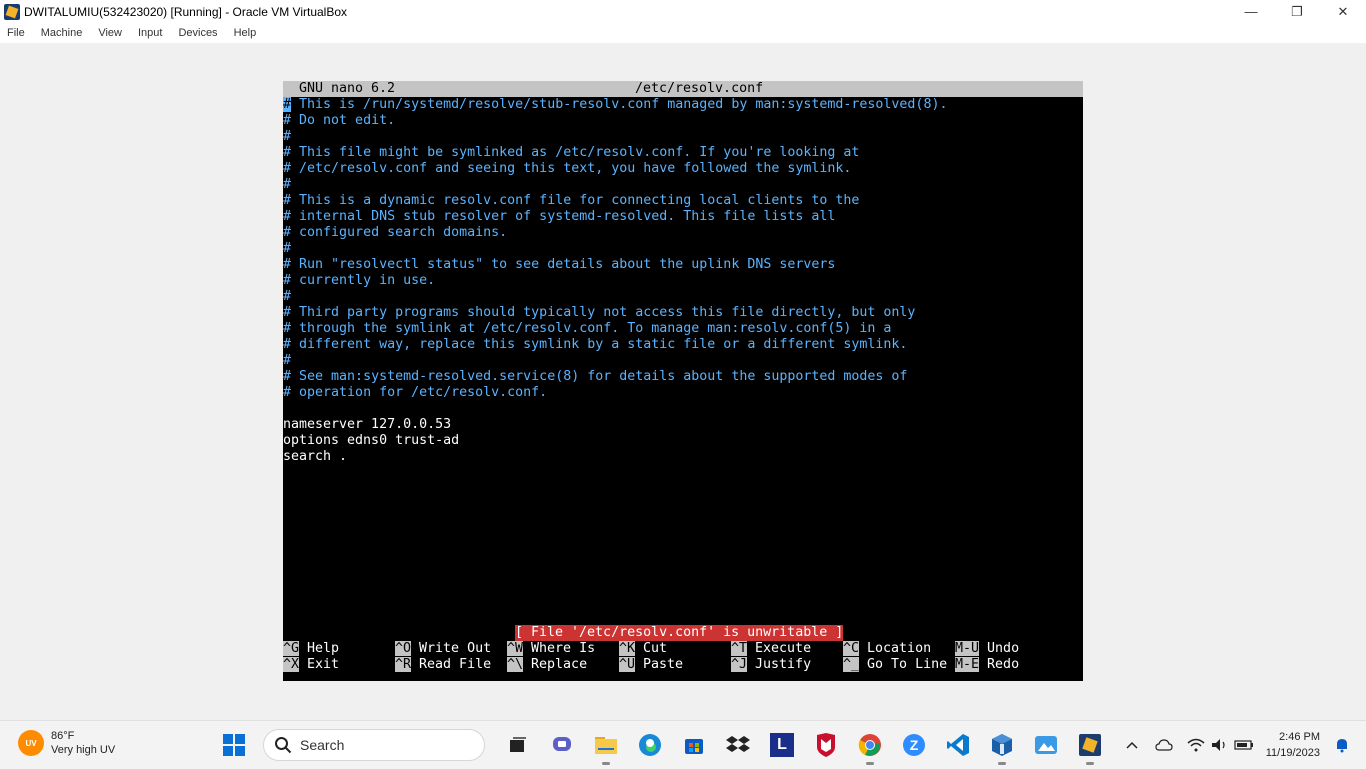 The image size is (1366, 769). Describe the element at coordinates (66, 743) in the screenshot. I see `weather-widget: UV 86°F Very high UV` at that location.